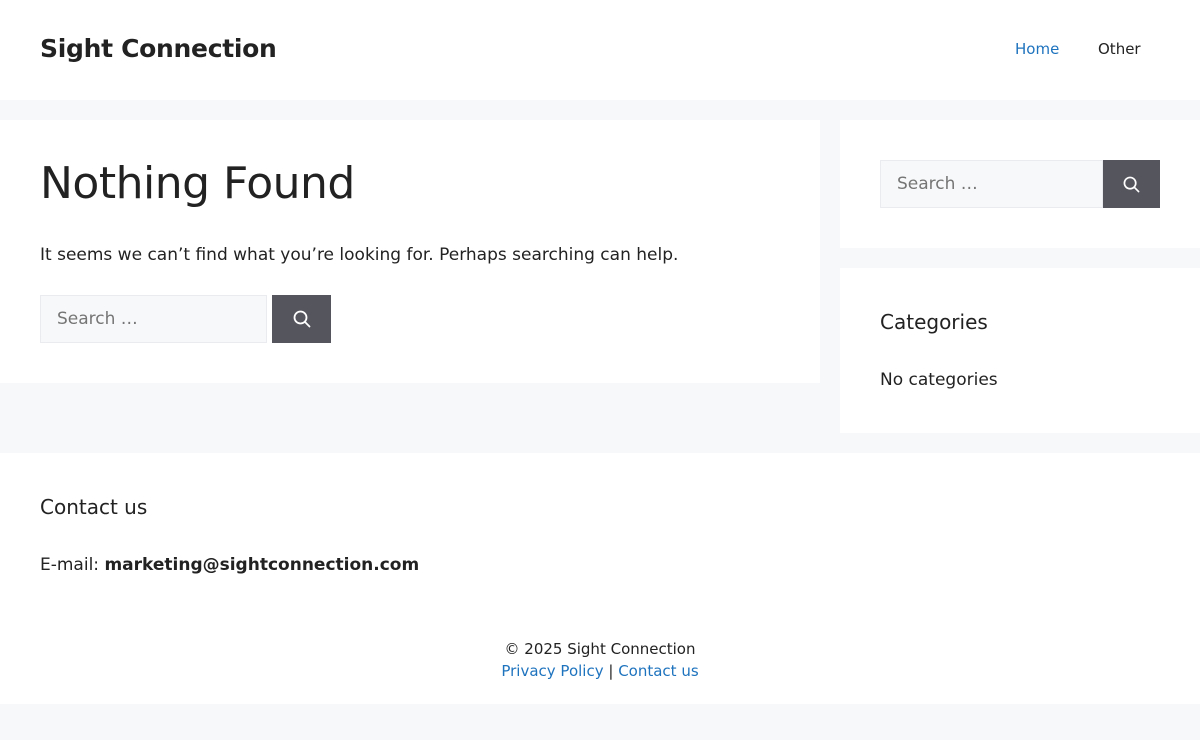 Image resolution: width=1200 pixels, height=740 pixels. I want to click on search-button, so click(301, 319).